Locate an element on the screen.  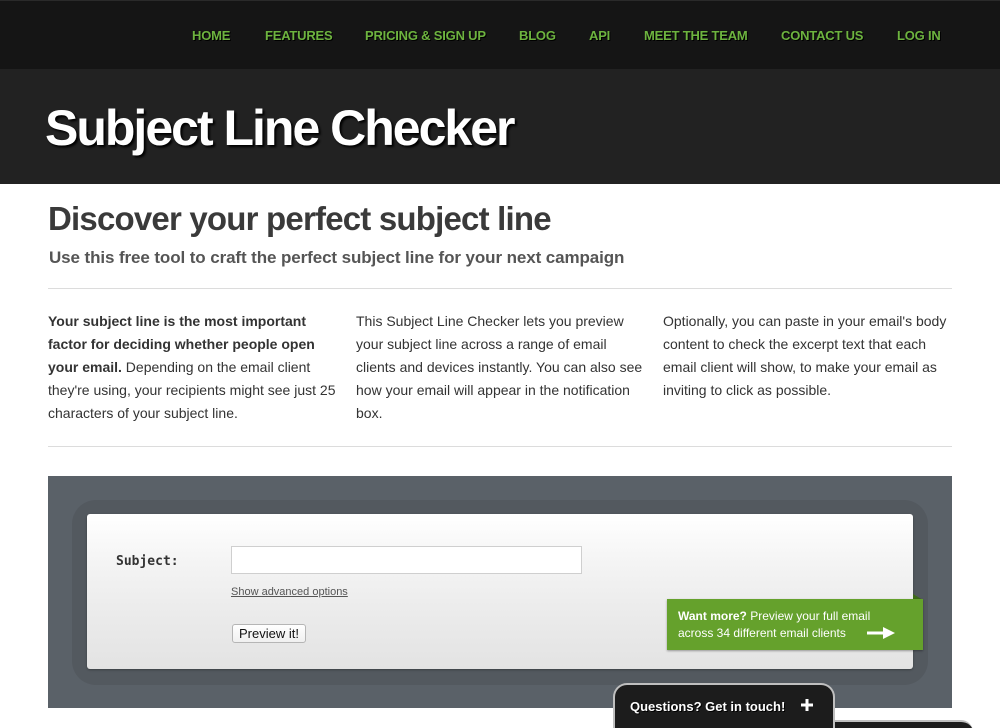
nav-home: HOME is located at coordinates (211, 35).